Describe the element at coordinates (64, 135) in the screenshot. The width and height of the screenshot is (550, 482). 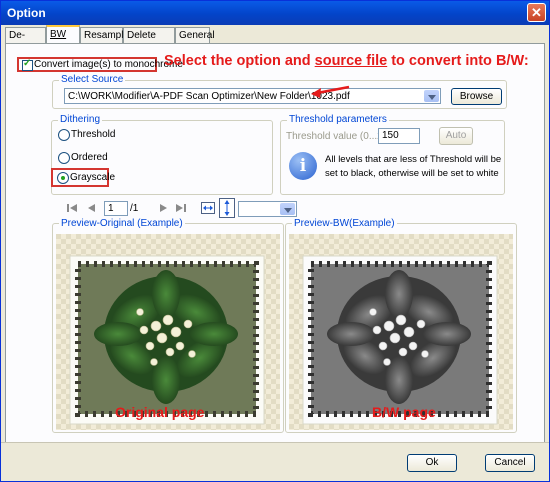
I see `radio-threshold` at that location.